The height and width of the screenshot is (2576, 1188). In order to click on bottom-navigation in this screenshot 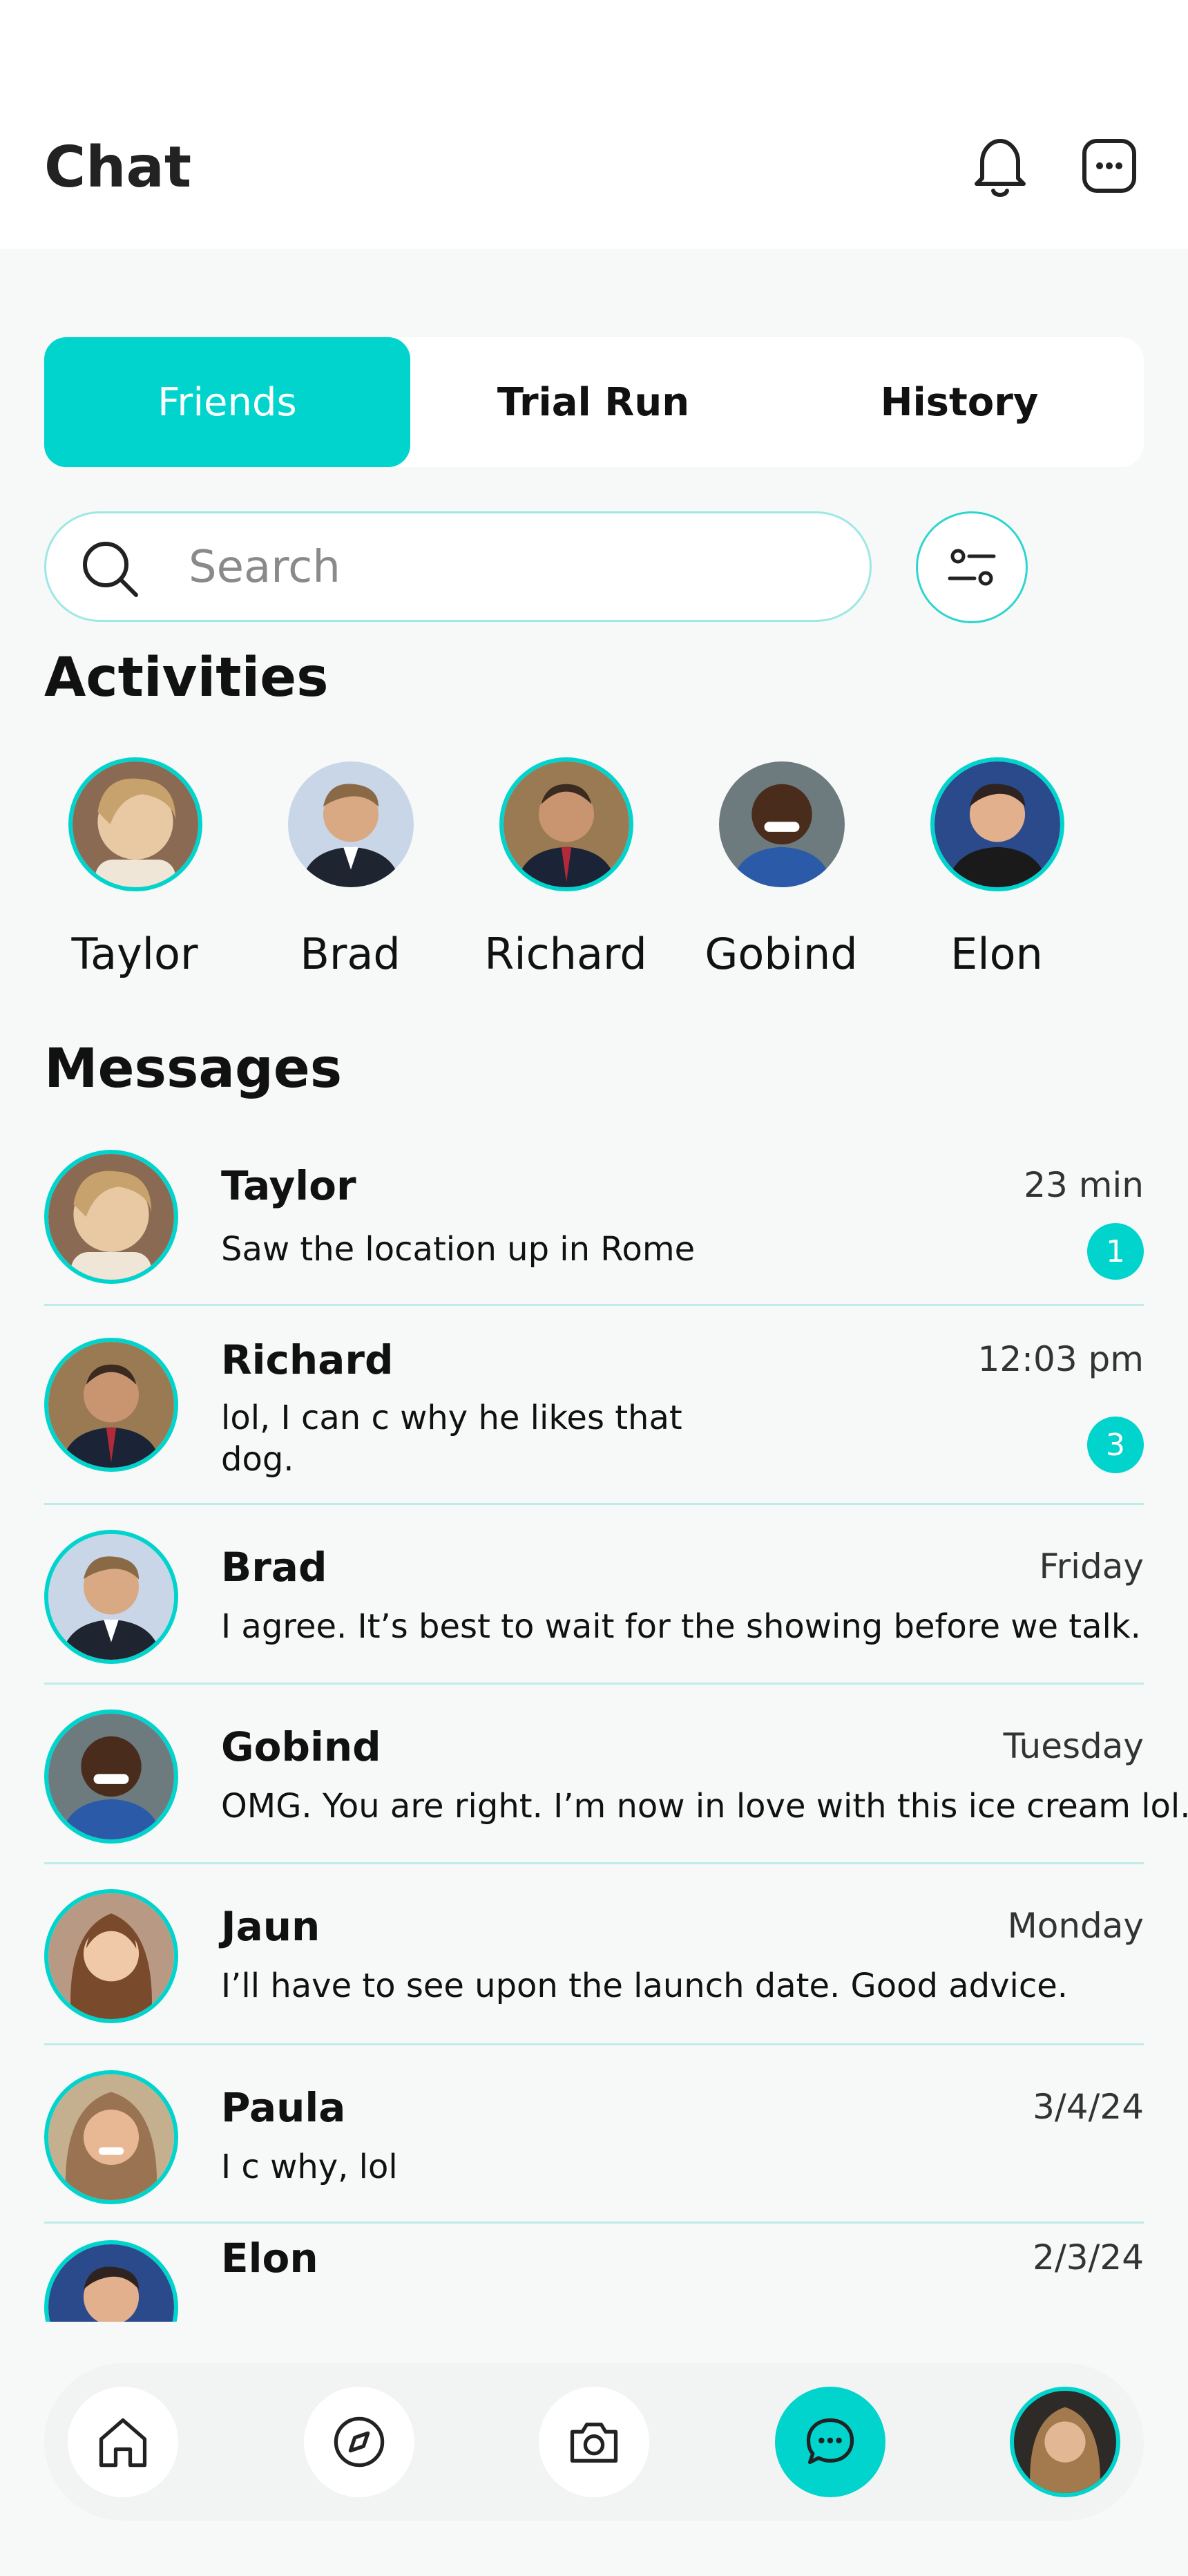, I will do `click(594, 2442)`.